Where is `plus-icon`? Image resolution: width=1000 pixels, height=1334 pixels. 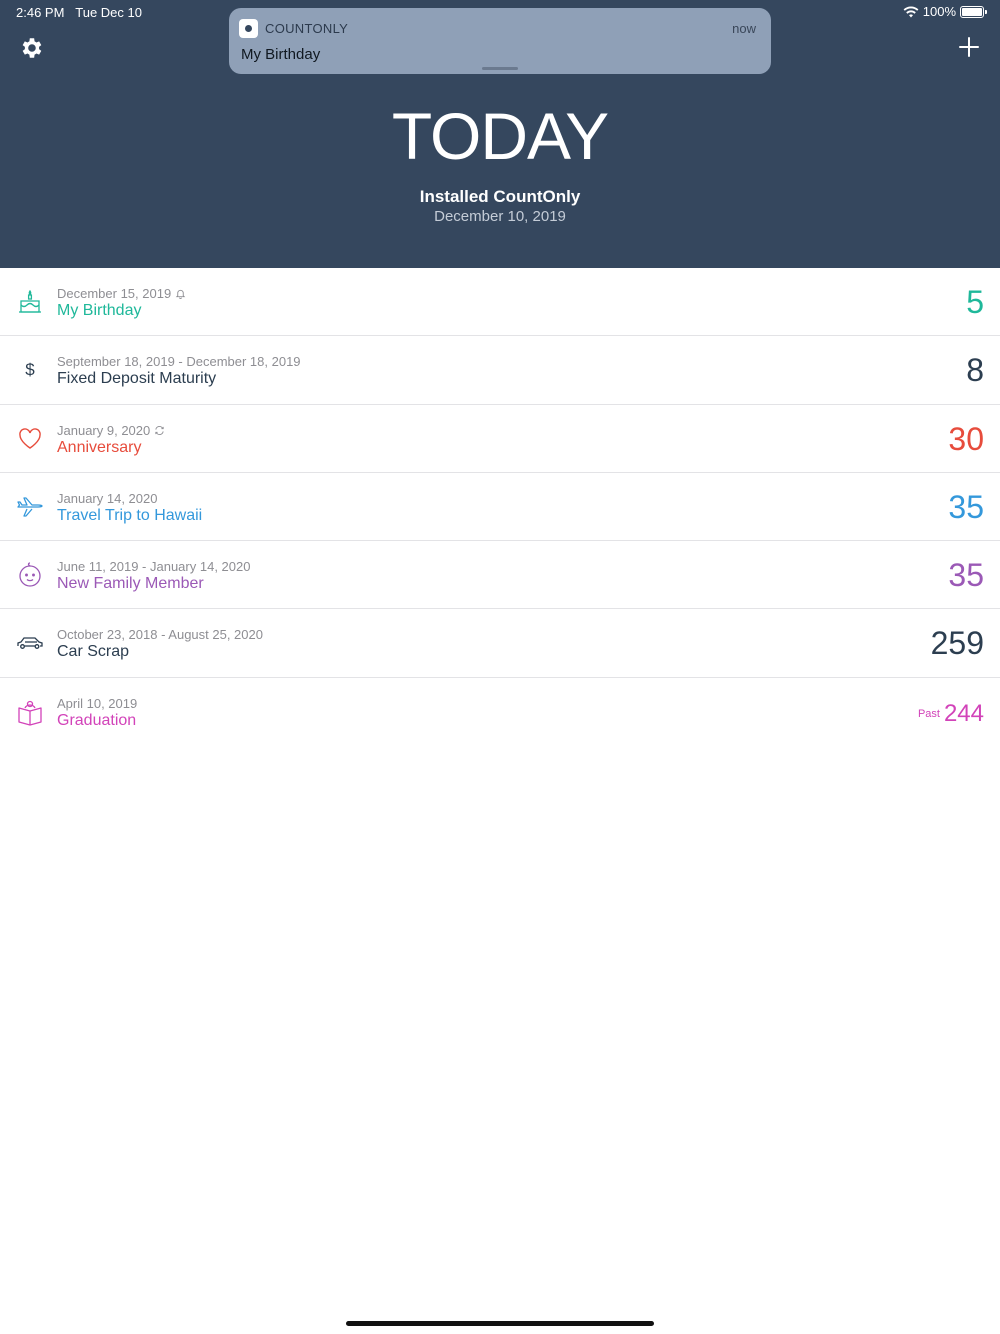
plus-icon is located at coordinates (969, 47).